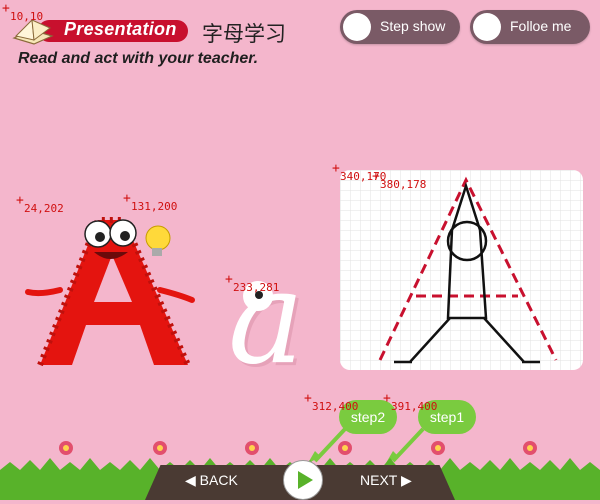 The height and width of the screenshot is (504, 600). I want to click on step-show-toggle: Step show, so click(400, 27).